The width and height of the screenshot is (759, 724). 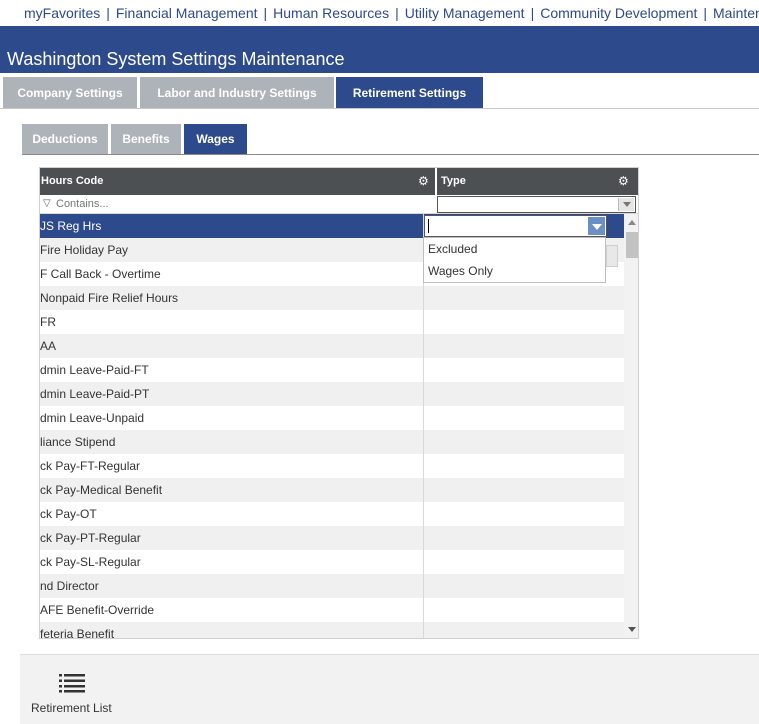 I want to click on hours-code-cell: Nonpaid Fire Relief Hours, so click(x=109, y=298).